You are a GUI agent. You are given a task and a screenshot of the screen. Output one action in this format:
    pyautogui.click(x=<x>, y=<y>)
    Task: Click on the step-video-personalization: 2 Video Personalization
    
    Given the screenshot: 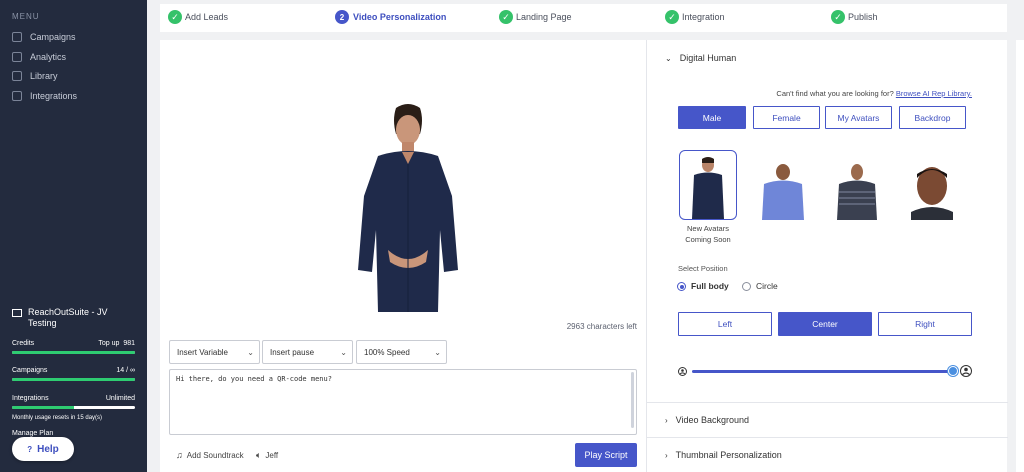 What is the action you would take?
    pyautogui.click(x=390, y=17)
    